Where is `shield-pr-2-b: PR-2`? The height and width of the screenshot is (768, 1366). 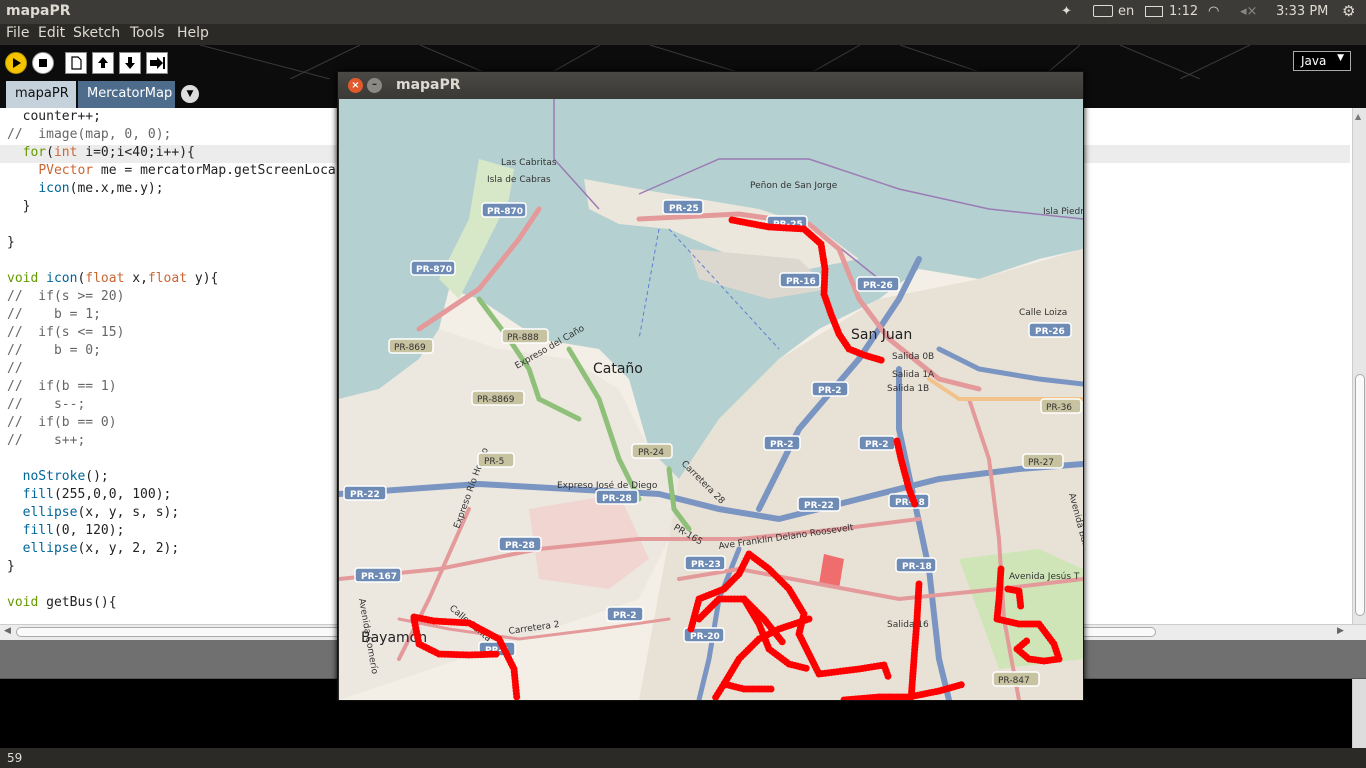 shield-pr-2-b: PR-2 is located at coordinates (782, 443).